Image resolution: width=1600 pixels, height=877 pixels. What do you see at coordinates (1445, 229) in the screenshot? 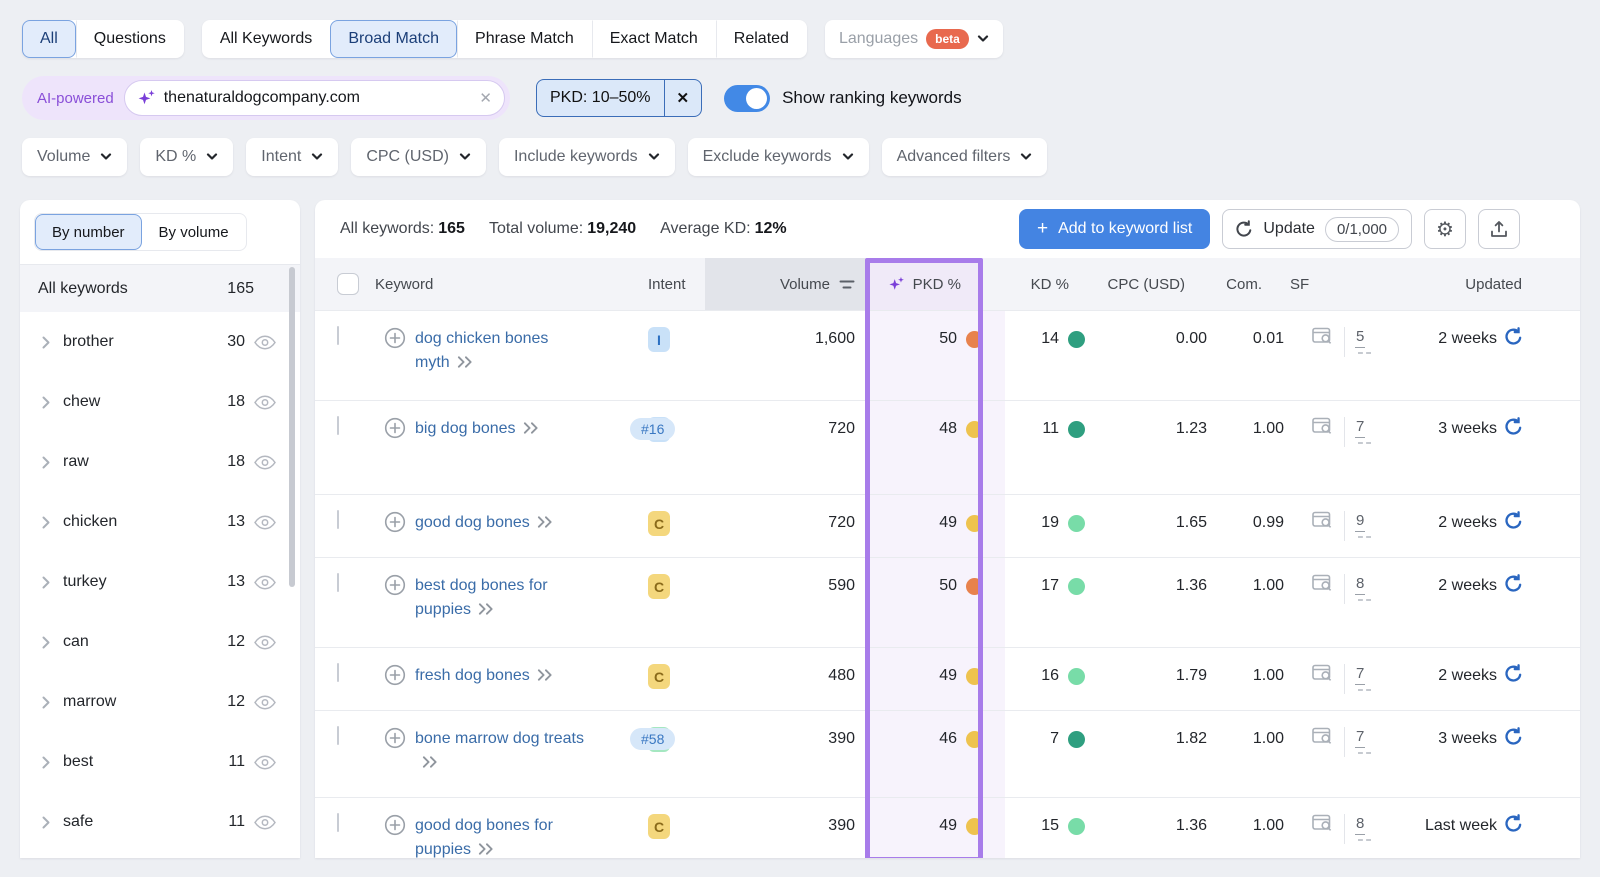
I see `settings-button: ⚙` at bounding box center [1445, 229].